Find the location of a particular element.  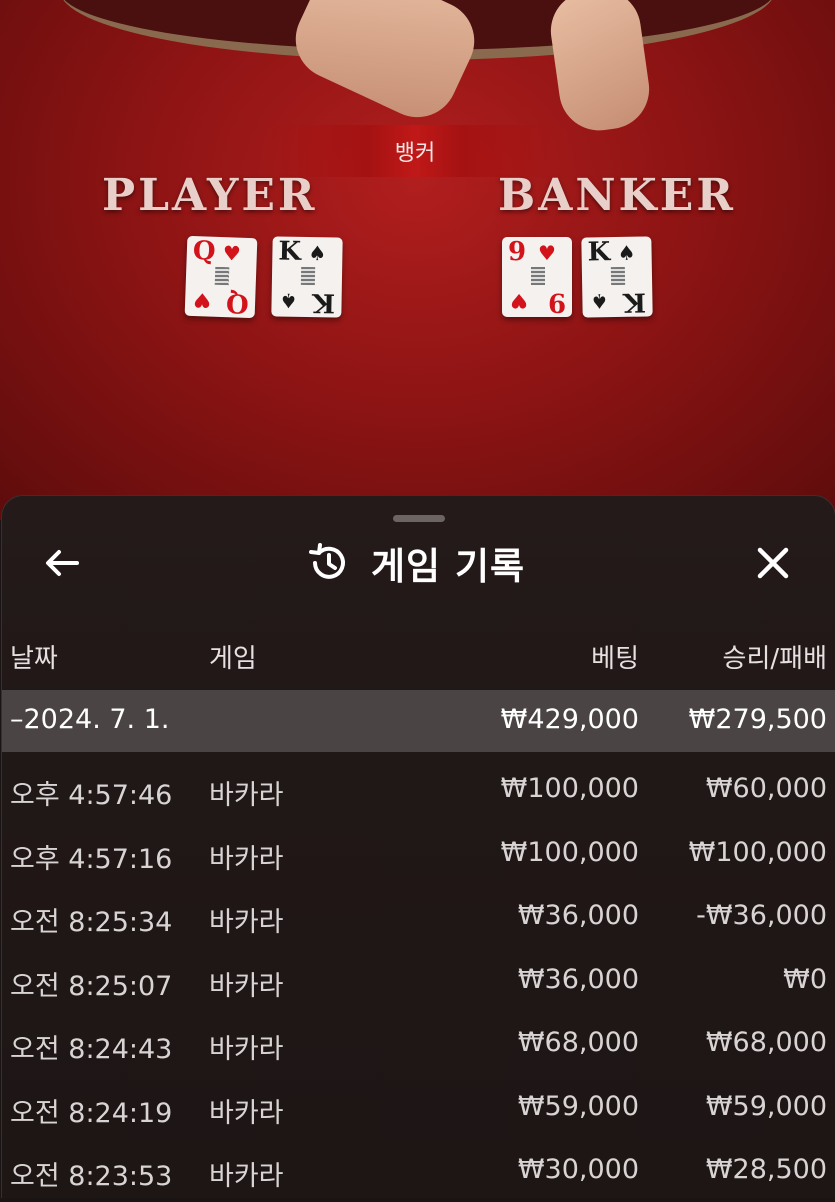

row-result: ₩0 is located at coordinates (805, 979).